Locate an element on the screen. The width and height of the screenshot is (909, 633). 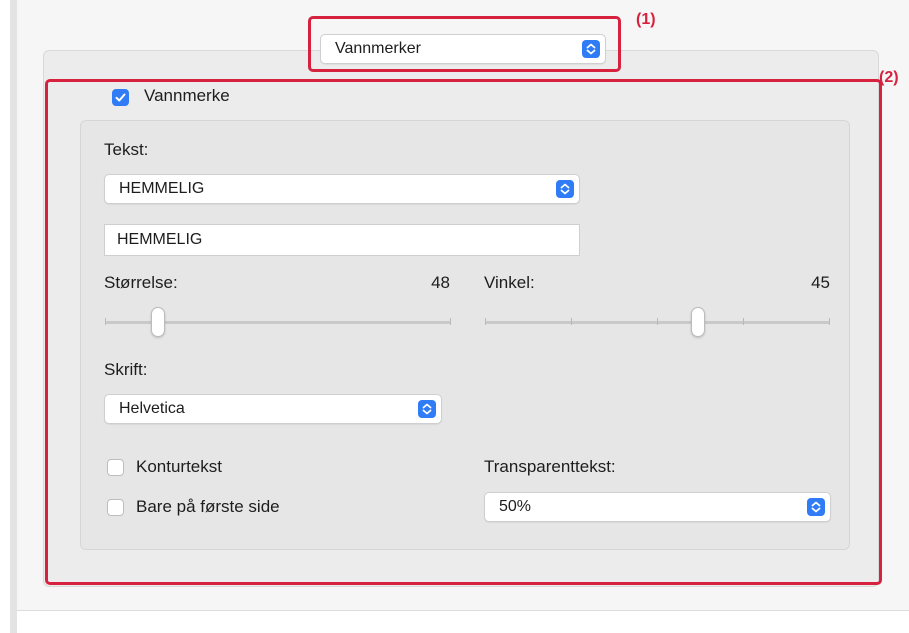
divider is located at coordinates (463, 610).